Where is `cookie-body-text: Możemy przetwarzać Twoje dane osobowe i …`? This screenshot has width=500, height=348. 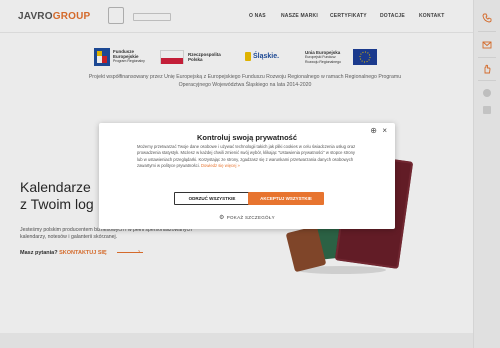
cookie-body-text: Możemy przetwarzać Twoje dane osobowe i … is located at coordinates (246, 156).